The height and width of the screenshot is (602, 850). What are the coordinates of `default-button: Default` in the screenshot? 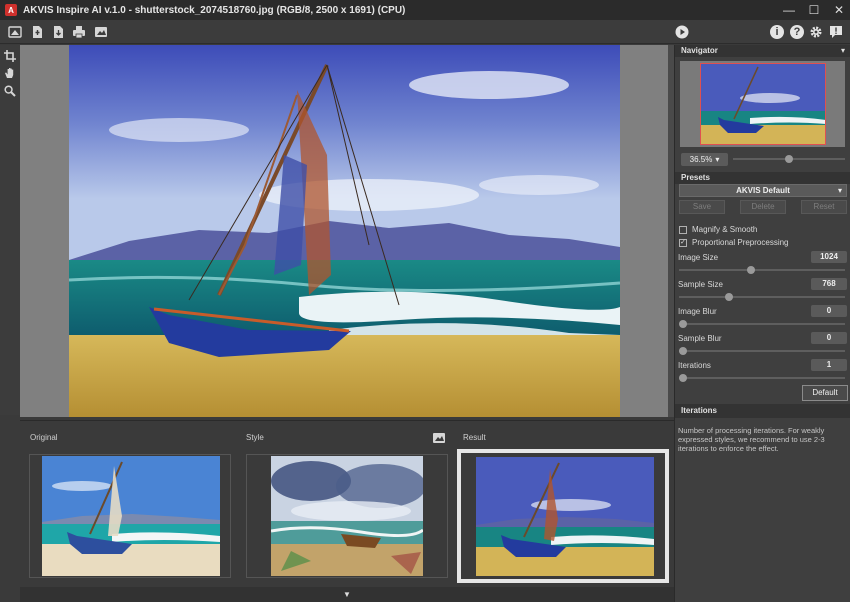 It's located at (825, 393).